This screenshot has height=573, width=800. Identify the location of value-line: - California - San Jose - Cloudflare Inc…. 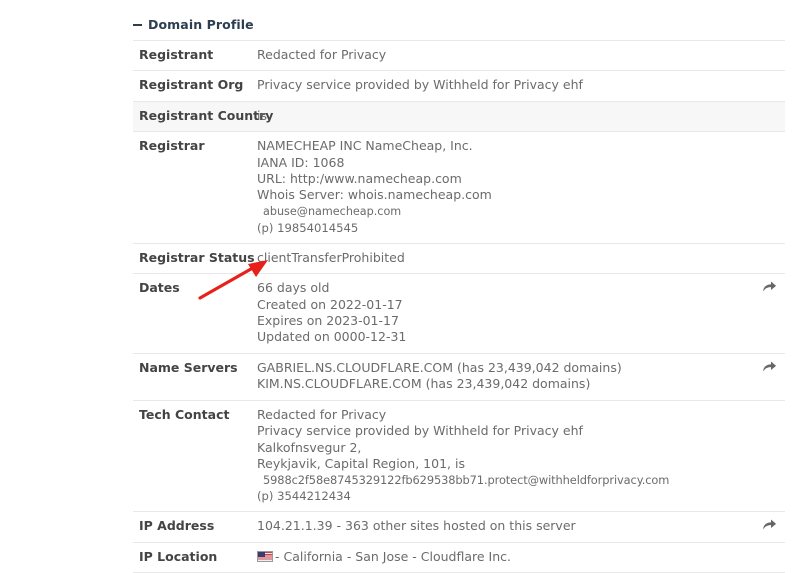
(498, 557).